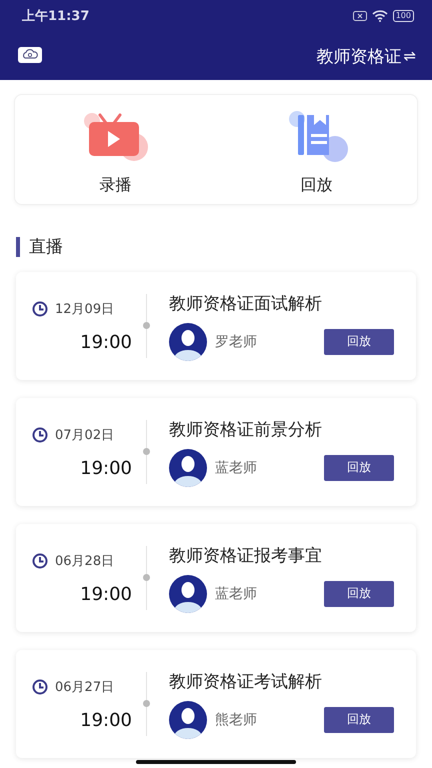  What do you see at coordinates (84, 561) in the screenshot?
I see `lesson-date: 06月28日` at bounding box center [84, 561].